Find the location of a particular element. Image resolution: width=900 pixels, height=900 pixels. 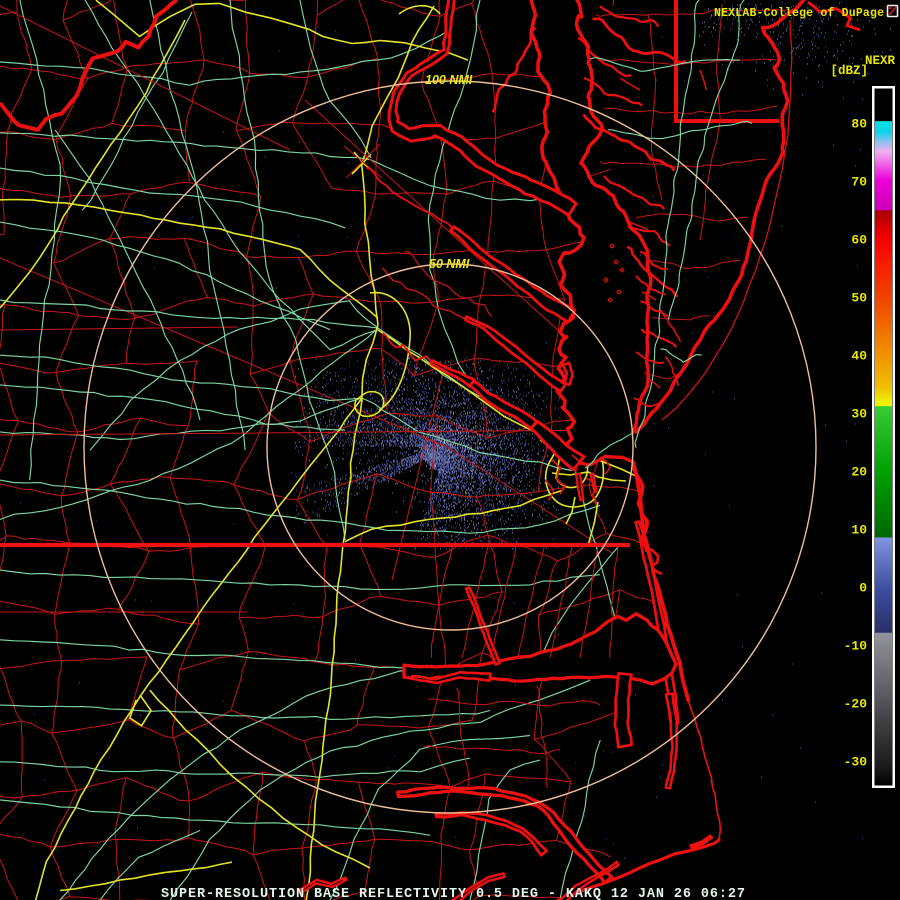

svg-text: 80 is located at coordinates (859, 124).